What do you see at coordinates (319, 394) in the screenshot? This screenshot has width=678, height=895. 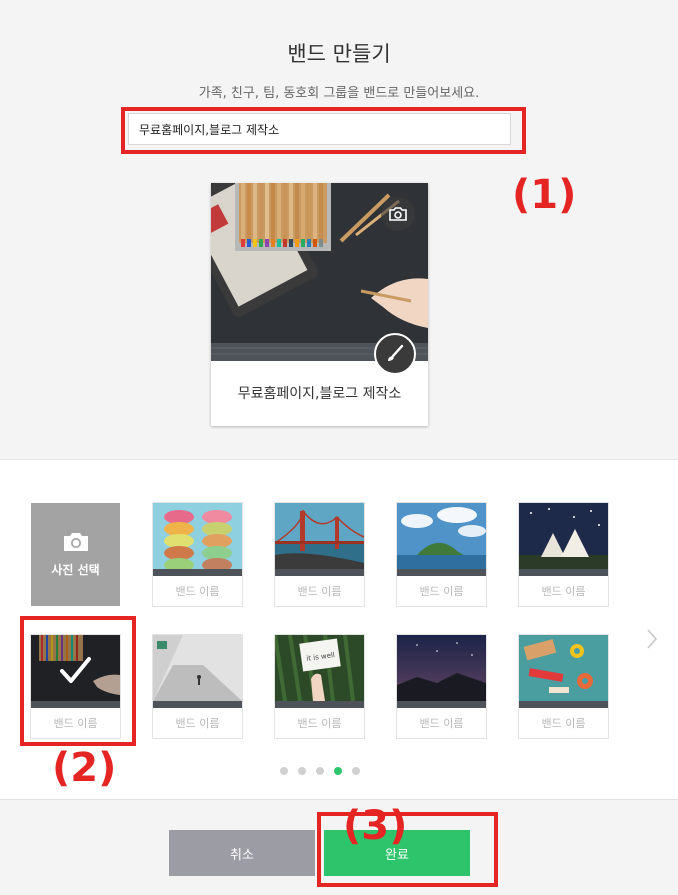 I see `preview-band-name: 무료홈페이지,블로그 제작소` at bounding box center [319, 394].